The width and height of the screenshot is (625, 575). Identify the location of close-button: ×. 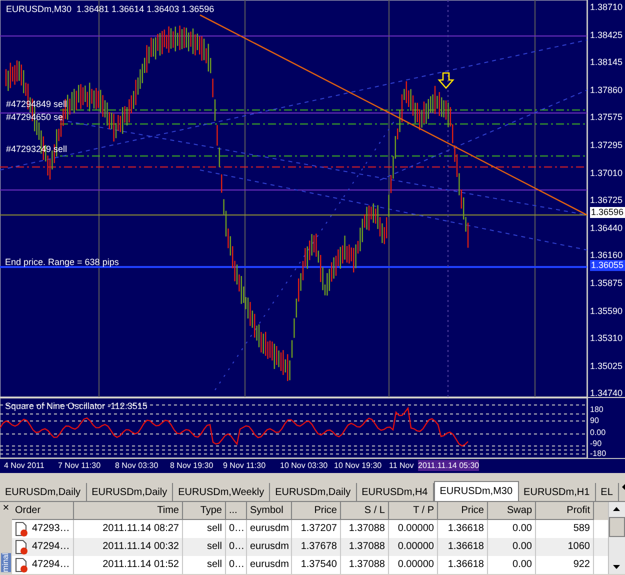
(6, 508).